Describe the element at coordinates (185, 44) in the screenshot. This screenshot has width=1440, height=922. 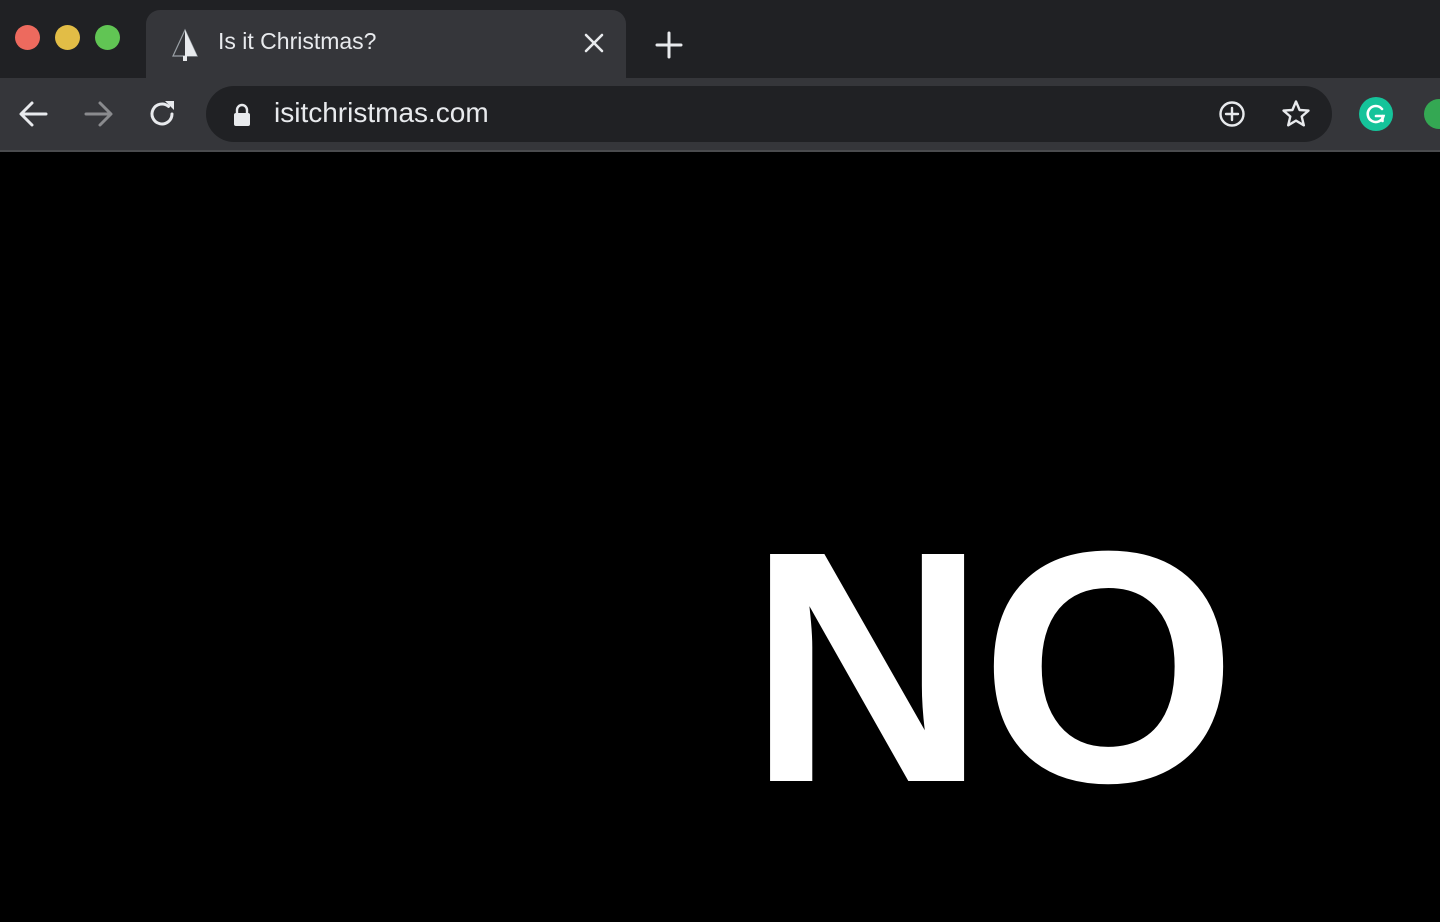
I see `christmas-tree-icon` at that location.